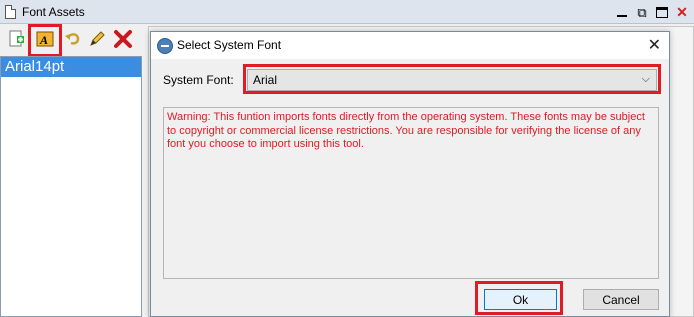 The height and width of the screenshot is (317, 694). Describe the element at coordinates (662, 12) in the screenshot. I see `maximize-icon` at that location.